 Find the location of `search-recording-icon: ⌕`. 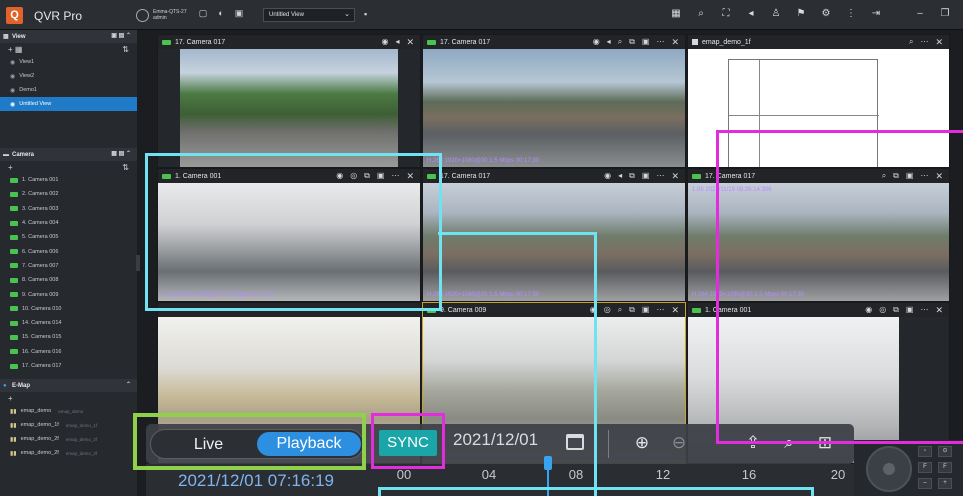

search-recording-icon: ⌕ is located at coordinates (789, 443).